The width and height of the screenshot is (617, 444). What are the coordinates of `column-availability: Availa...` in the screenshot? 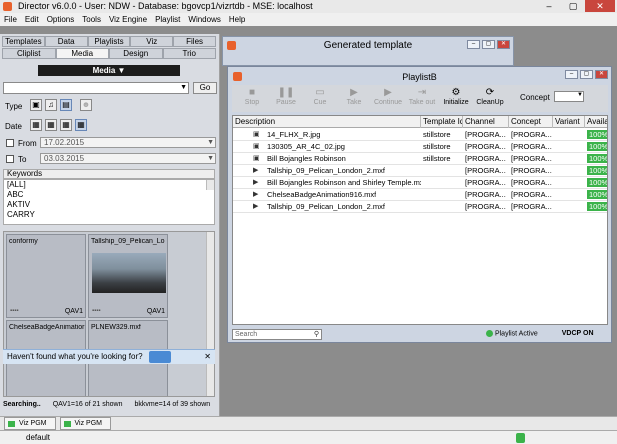 It's located at (596, 122).